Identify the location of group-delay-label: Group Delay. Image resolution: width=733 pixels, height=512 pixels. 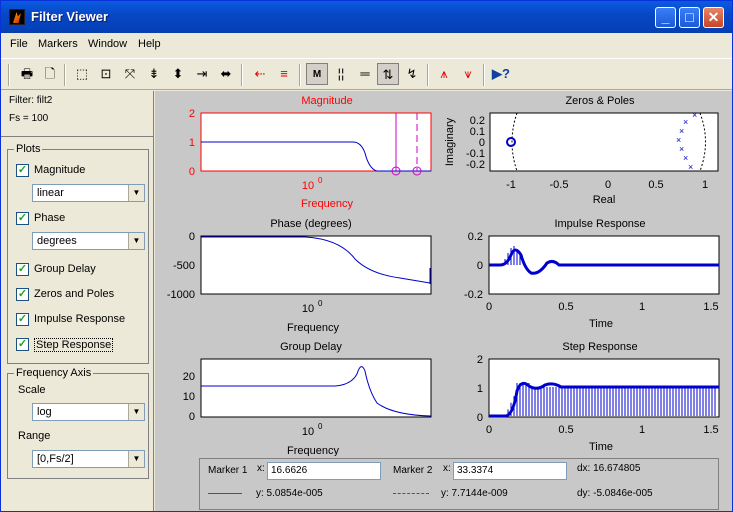
(65, 269).